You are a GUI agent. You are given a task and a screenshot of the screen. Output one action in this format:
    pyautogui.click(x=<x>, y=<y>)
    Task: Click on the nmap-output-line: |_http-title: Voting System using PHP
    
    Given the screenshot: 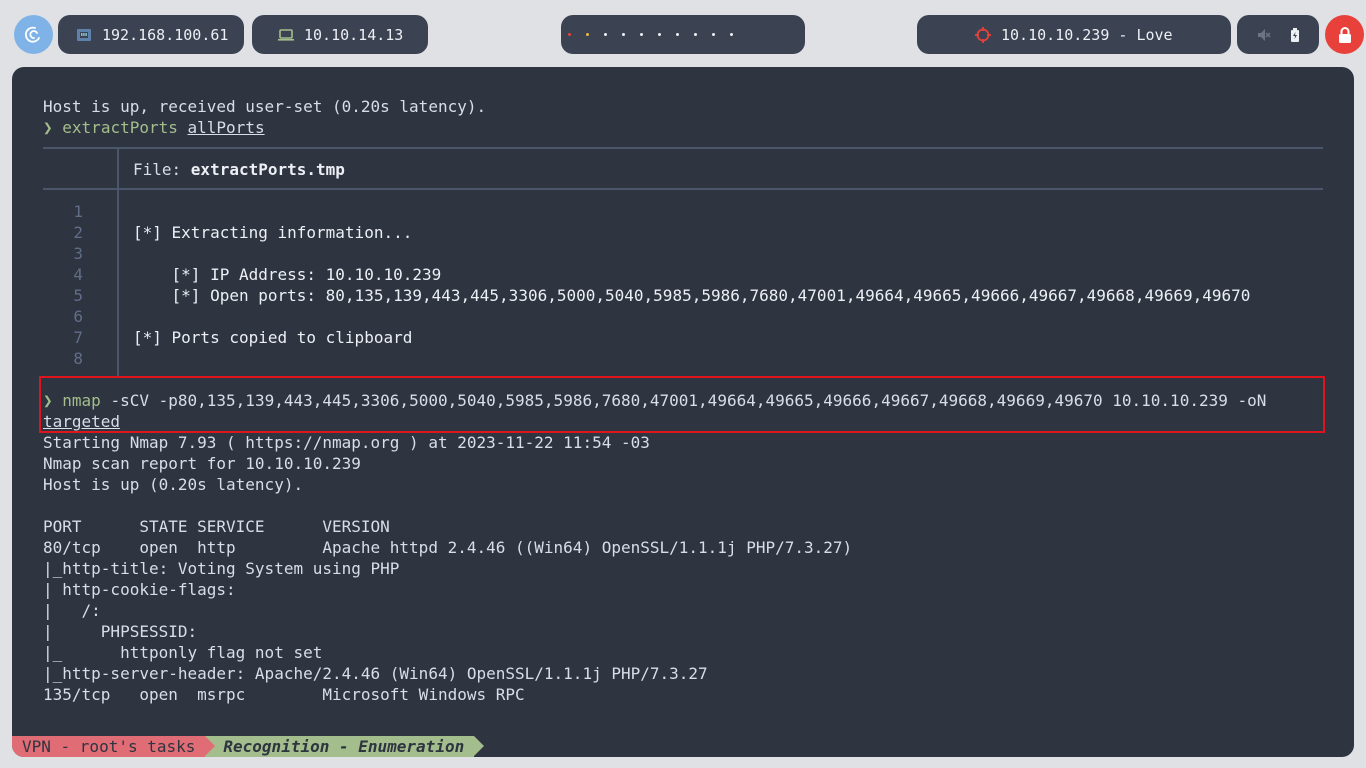 What is the action you would take?
    pyautogui.click(x=221, y=568)
    